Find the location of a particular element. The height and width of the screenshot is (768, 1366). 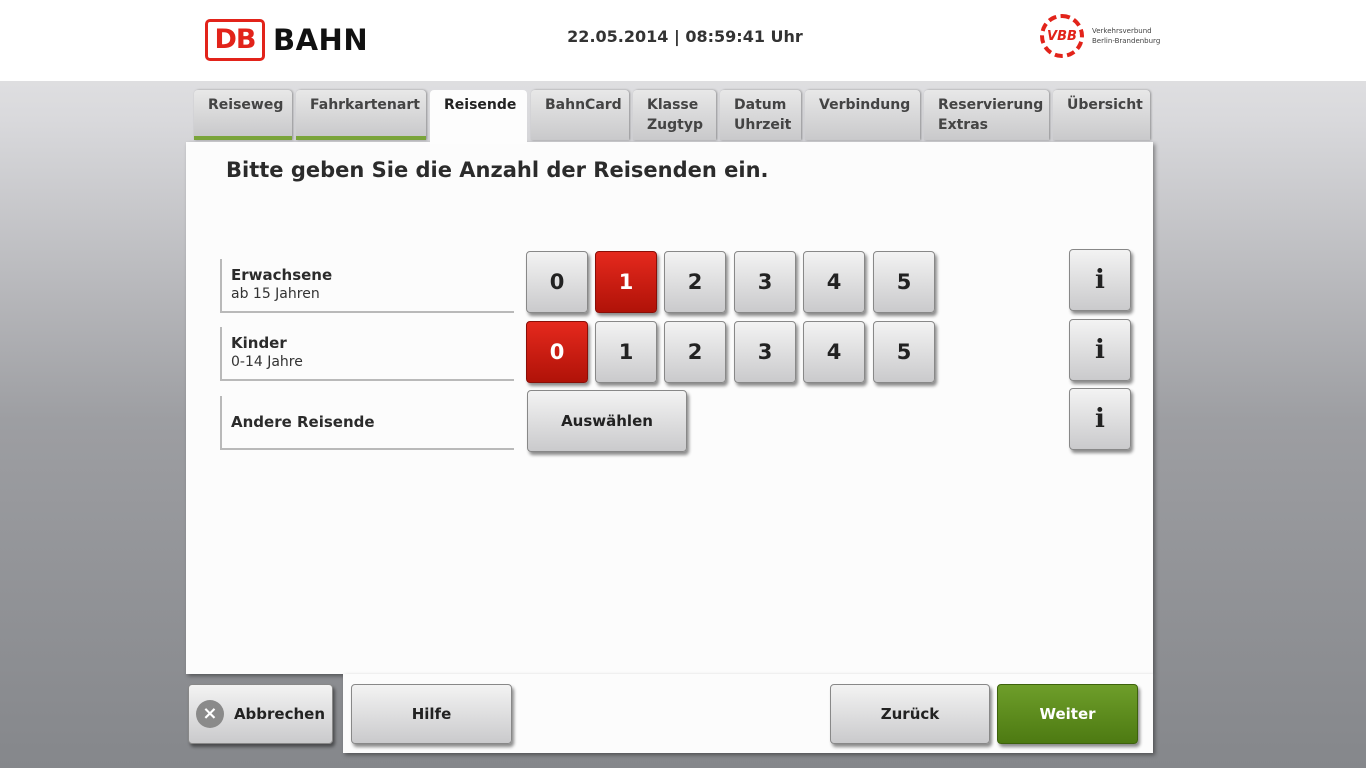

other-info-button: i is located at coordinates (1100, 419).